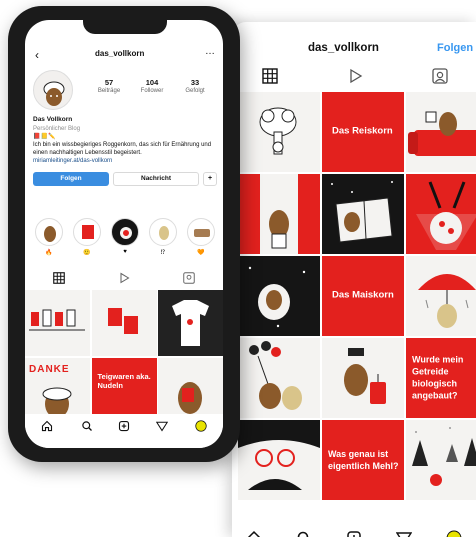 The image size is (476, 537). I want to click on suitcase-drawing, so click(365, 376).